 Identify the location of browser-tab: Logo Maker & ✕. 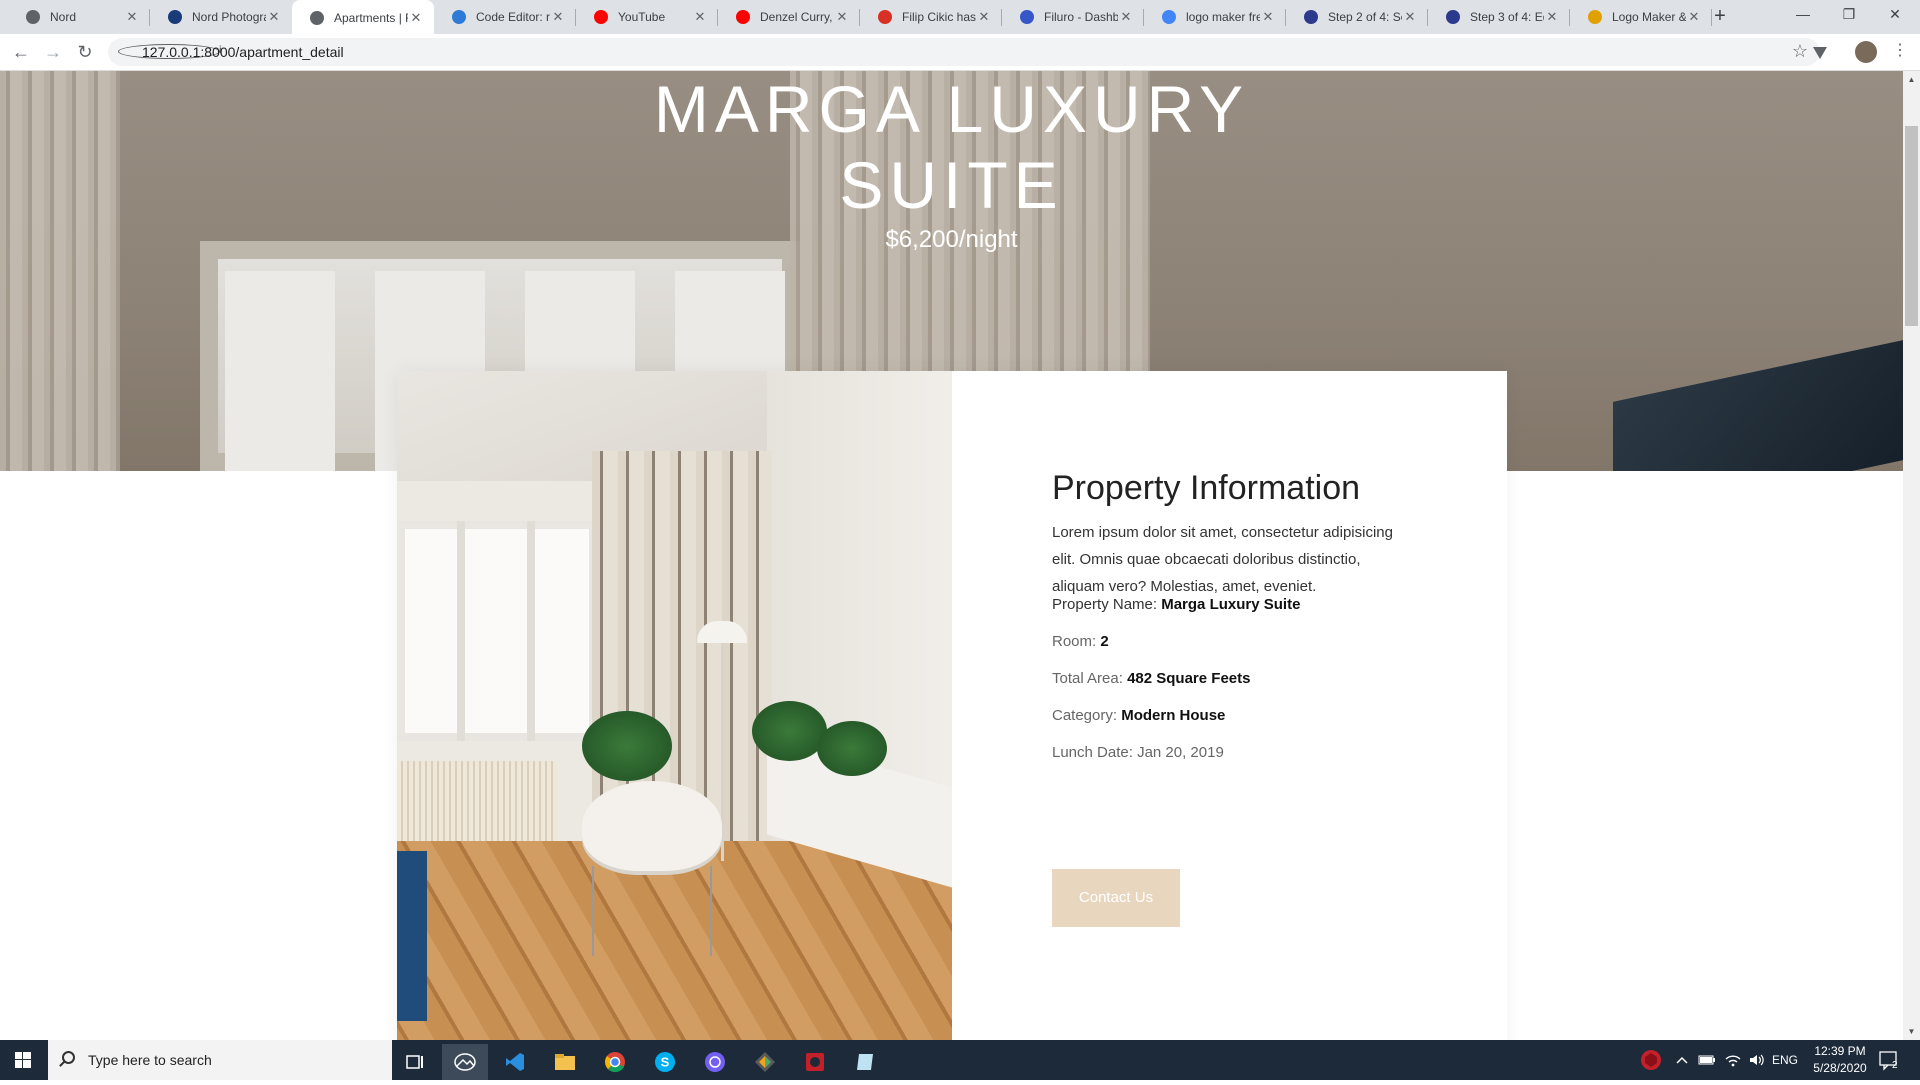
(1641, 17).